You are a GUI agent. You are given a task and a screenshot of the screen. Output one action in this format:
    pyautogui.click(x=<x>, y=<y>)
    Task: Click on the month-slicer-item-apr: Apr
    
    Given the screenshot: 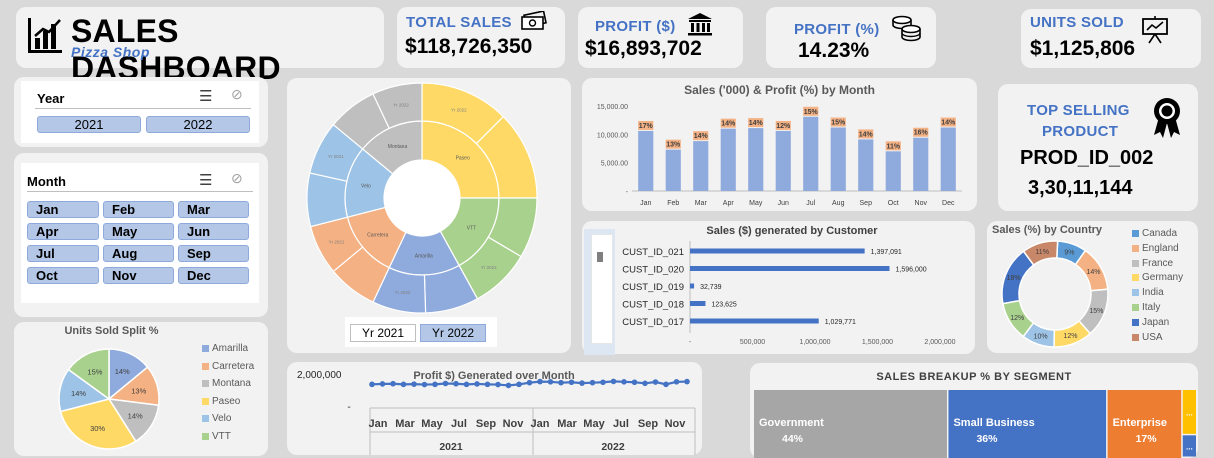 What is the action you would take?
    pyautogui.click(x=63, y=231)
    